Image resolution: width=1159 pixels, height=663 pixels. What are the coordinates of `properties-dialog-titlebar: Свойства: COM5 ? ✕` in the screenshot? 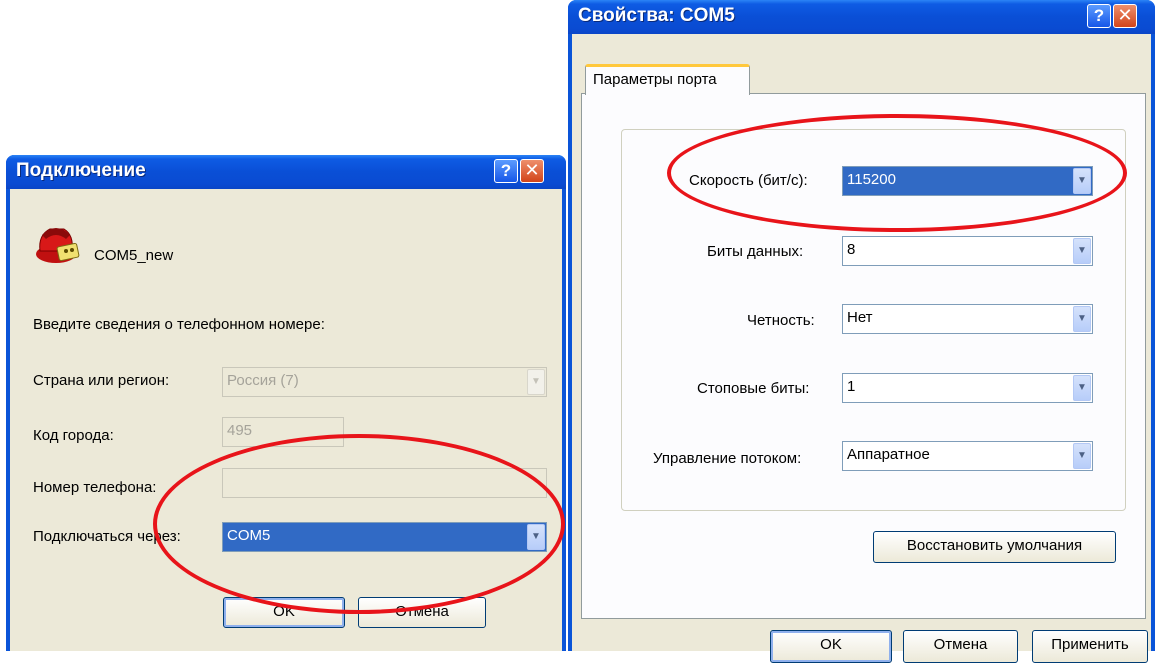 It's located at (861, 17).